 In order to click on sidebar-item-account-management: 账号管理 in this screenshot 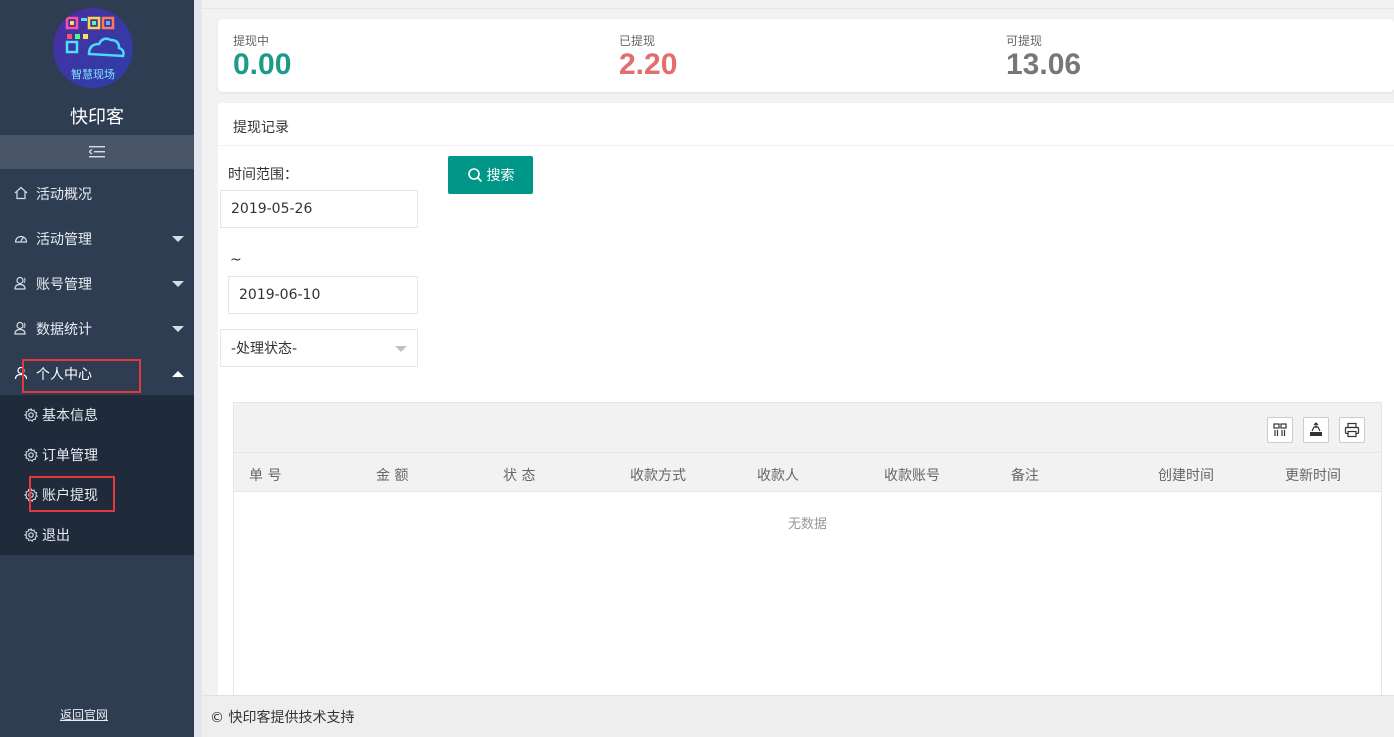, I will do `click(97, 283)`.